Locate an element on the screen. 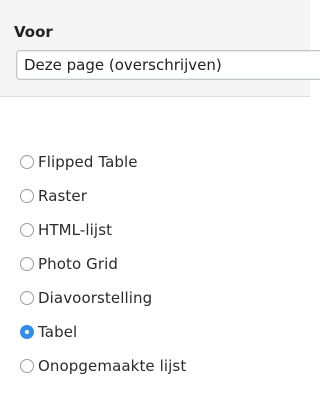  radio-button-selected is located at coordinates (27, 332).